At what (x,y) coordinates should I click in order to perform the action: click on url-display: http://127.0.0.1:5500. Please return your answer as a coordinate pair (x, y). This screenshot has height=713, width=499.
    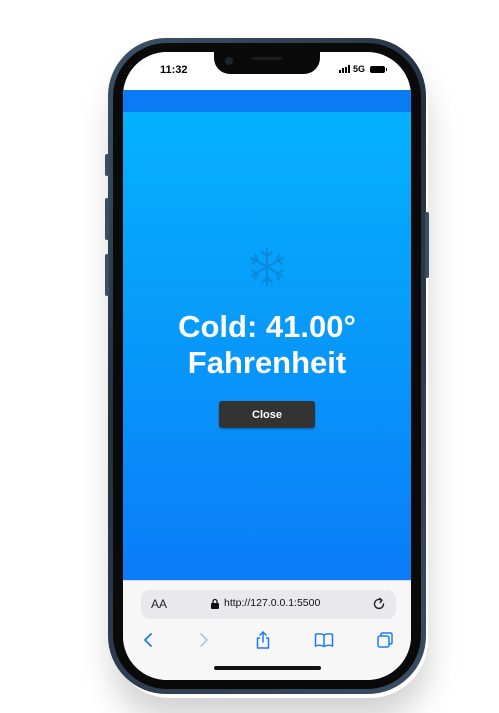
    Looking at the image, I should click on (265, 603).